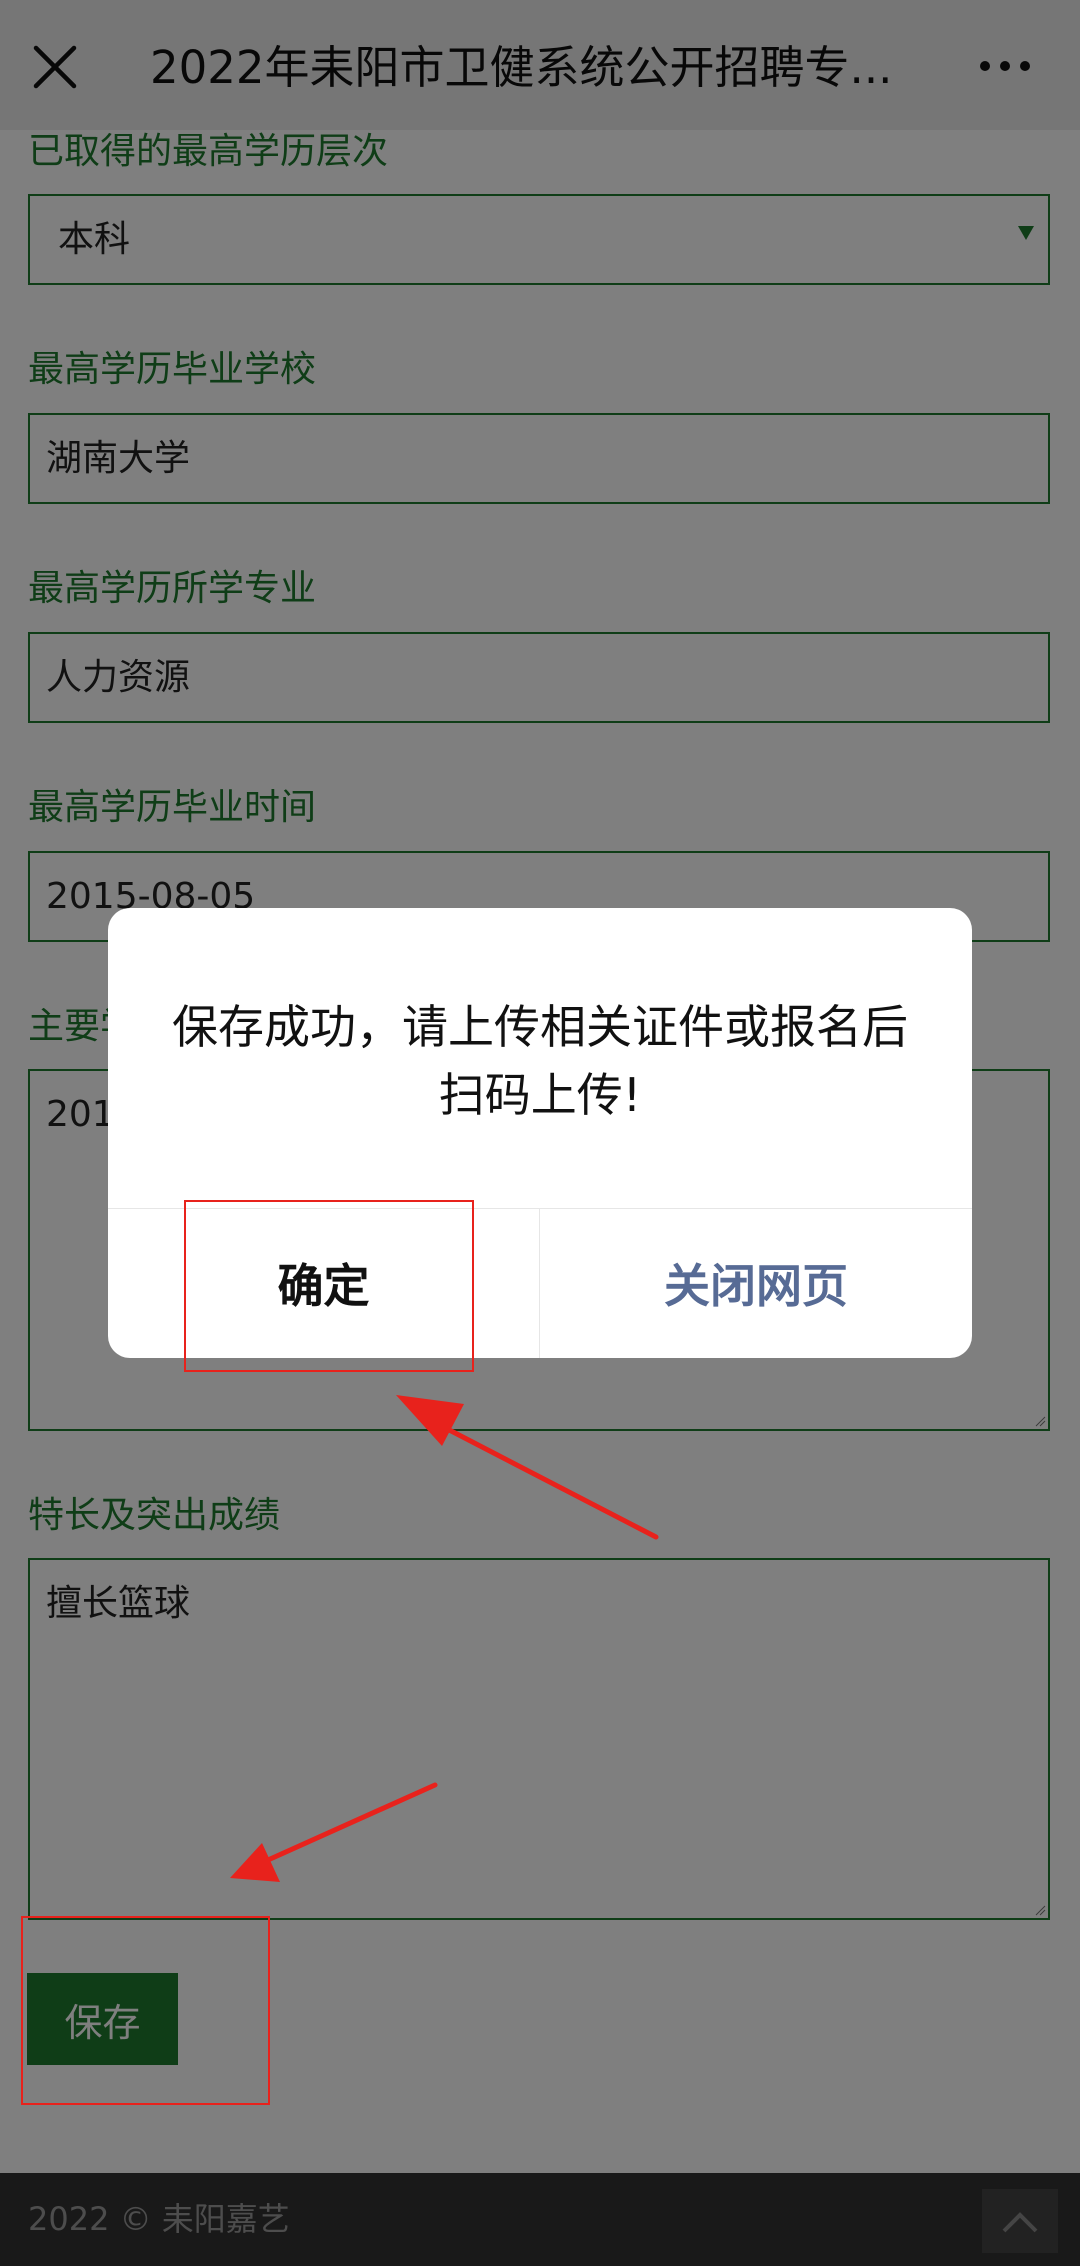 This screenshot has width=1080, height=2266. Describe the element at coordinates (756, 1283) in the screenshot. I see `close-webpage-button: 关闭网页` at that location.